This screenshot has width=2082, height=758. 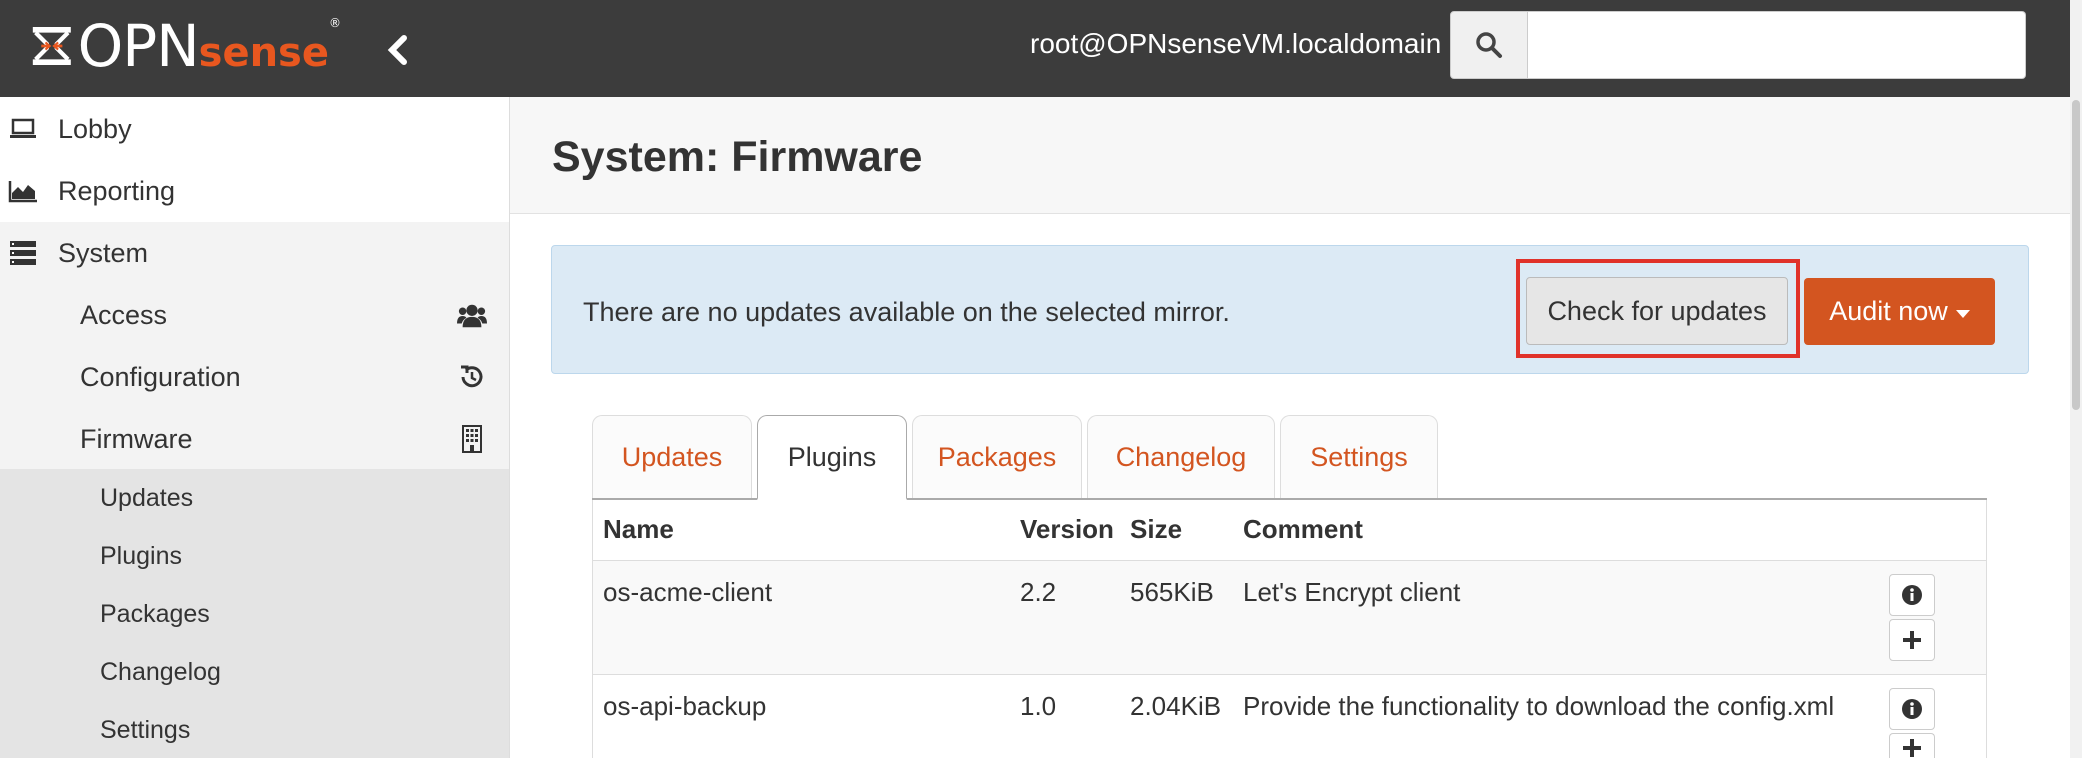 I want to click on plugin-name: os-api-backup, so click(x=685, y=706).